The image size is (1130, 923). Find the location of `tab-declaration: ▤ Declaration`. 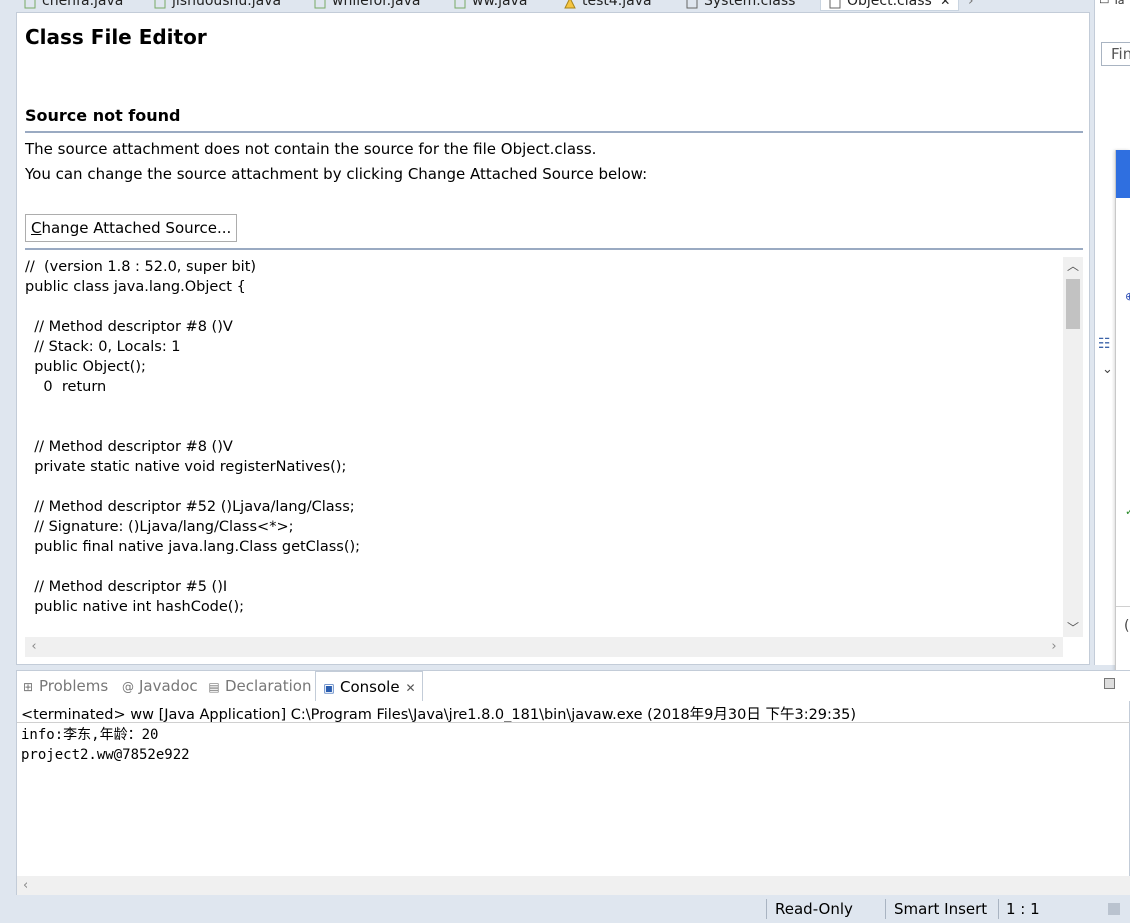

tab-declaration: ▤ Declaration is located at coordinates (259, 686).